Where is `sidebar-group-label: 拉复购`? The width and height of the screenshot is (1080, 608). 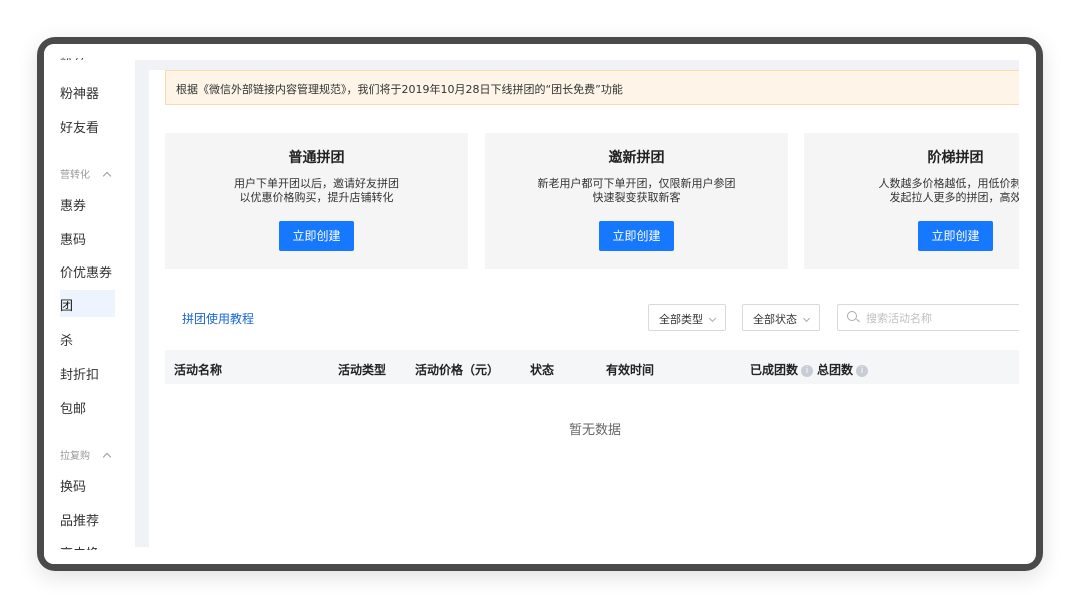 sidebar-group-label: 拉复购 is located at coordinates (75, 456).